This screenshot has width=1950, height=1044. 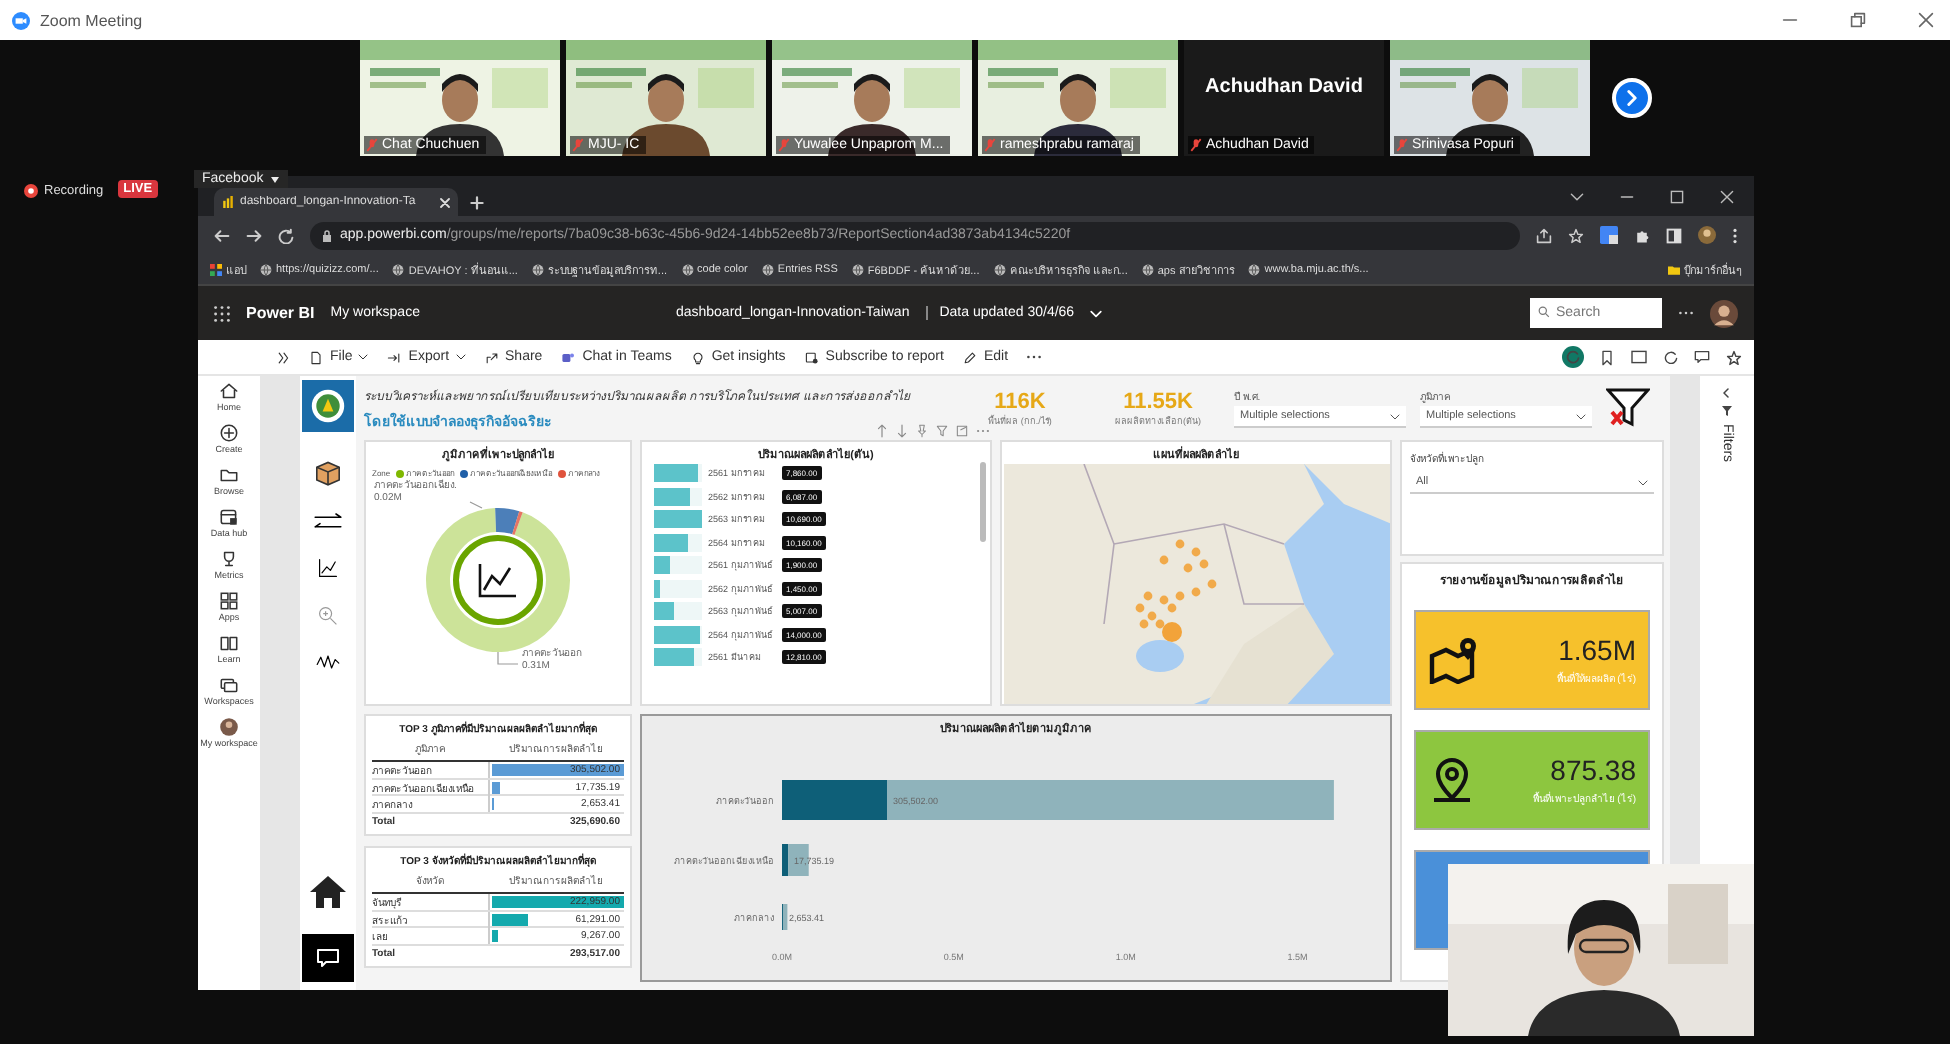 I want to click on participant-name: Achudhan David, so click(x=1284, y=87).